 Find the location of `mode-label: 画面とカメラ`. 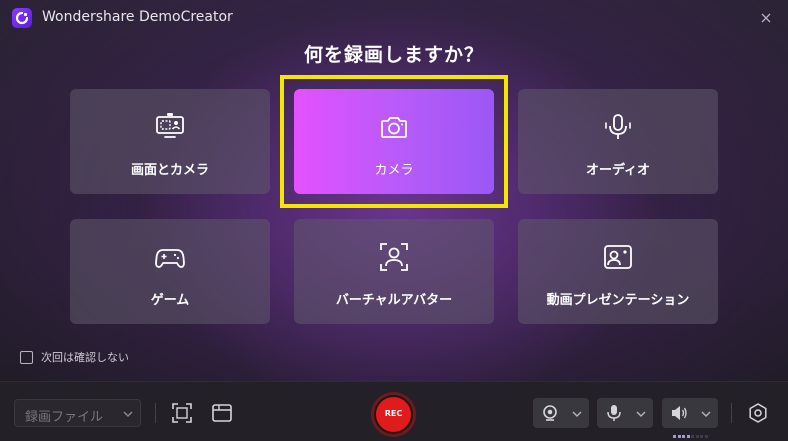

mode-label: 画面とカメラ is located at coordinates (169, 170).